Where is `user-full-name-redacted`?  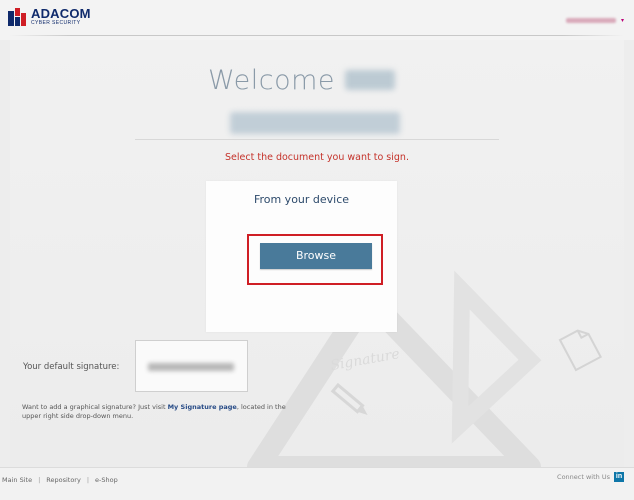 user-full-name-redacted is located at coordinates (315, 123).